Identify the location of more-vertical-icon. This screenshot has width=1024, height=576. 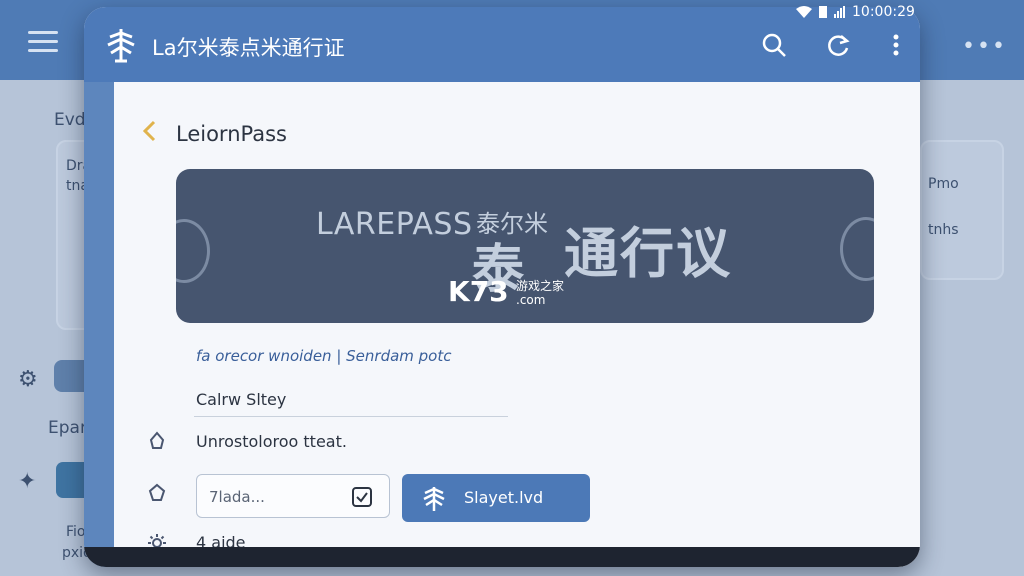
(896, 45).